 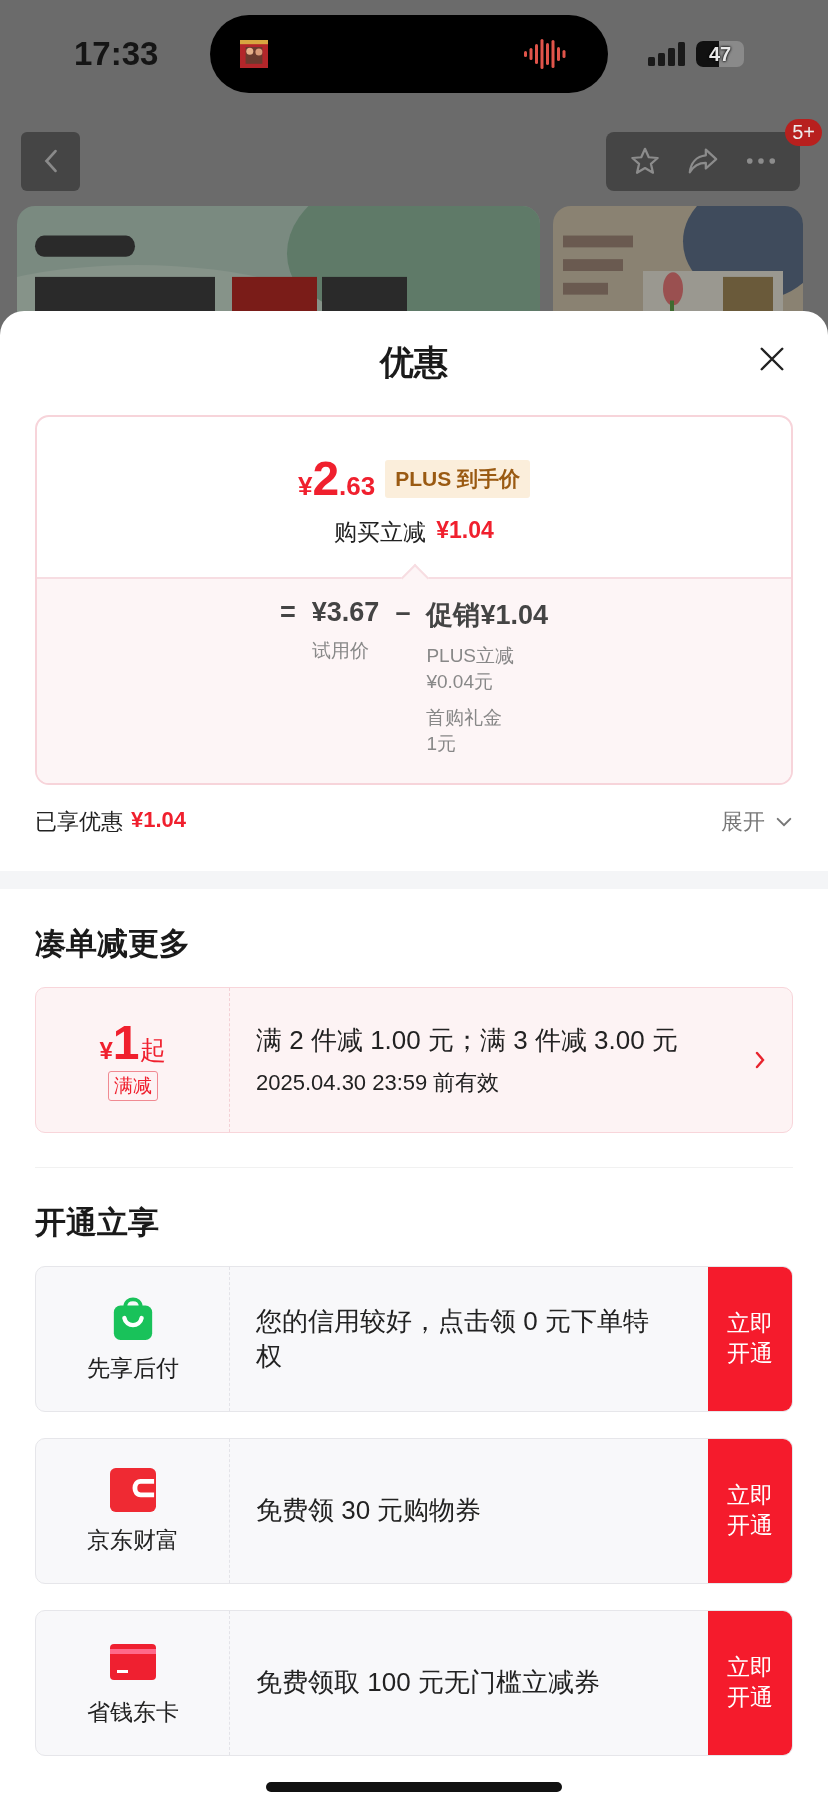 What do you see at coordinates (467, 1040) in the screenshot?
I see `coupon-rule: 满 2 件减 1.00 元；满 3 件减 3.00 元` at bounding box center [467, 1040].